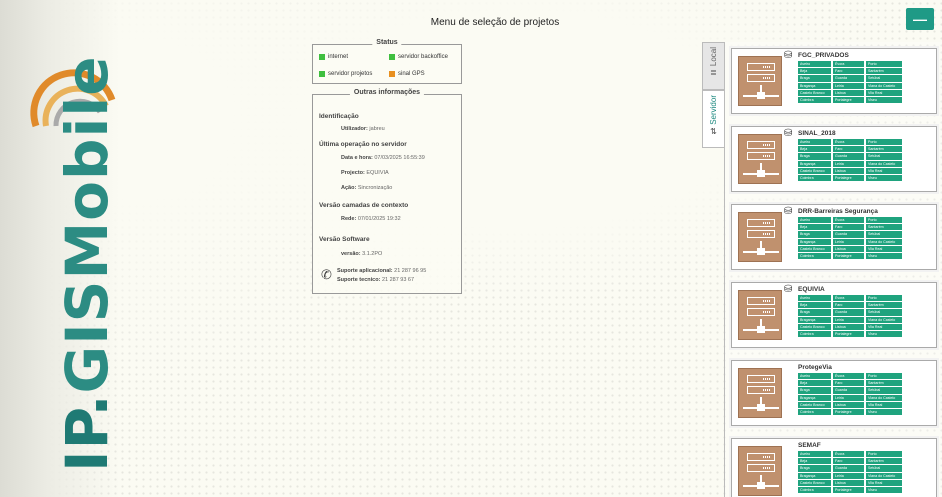  What do you see at coordinates (372, 254) in the screenshot?
I see `versao-value: 3.1.2PO` at bounding box center [372, 254].